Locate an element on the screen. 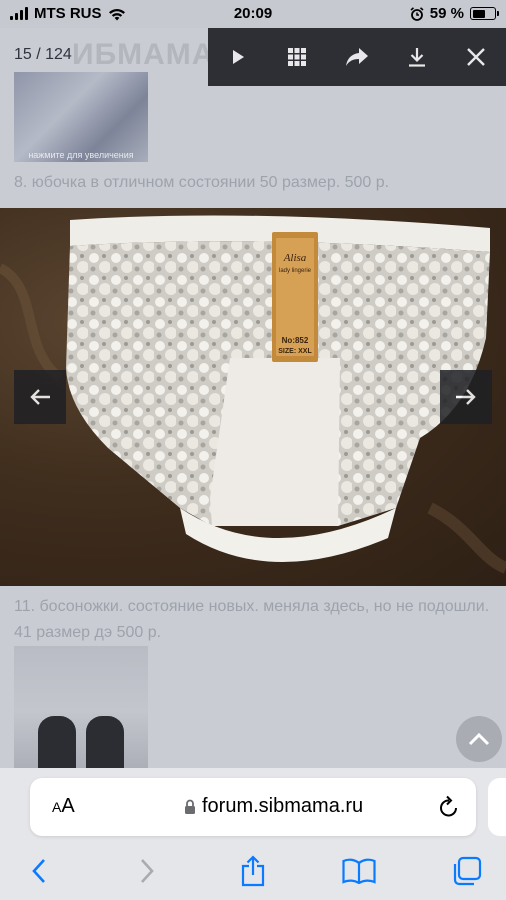 This screenshot has height=900, width=506. share-image-button is located at coordinates (357, 57).